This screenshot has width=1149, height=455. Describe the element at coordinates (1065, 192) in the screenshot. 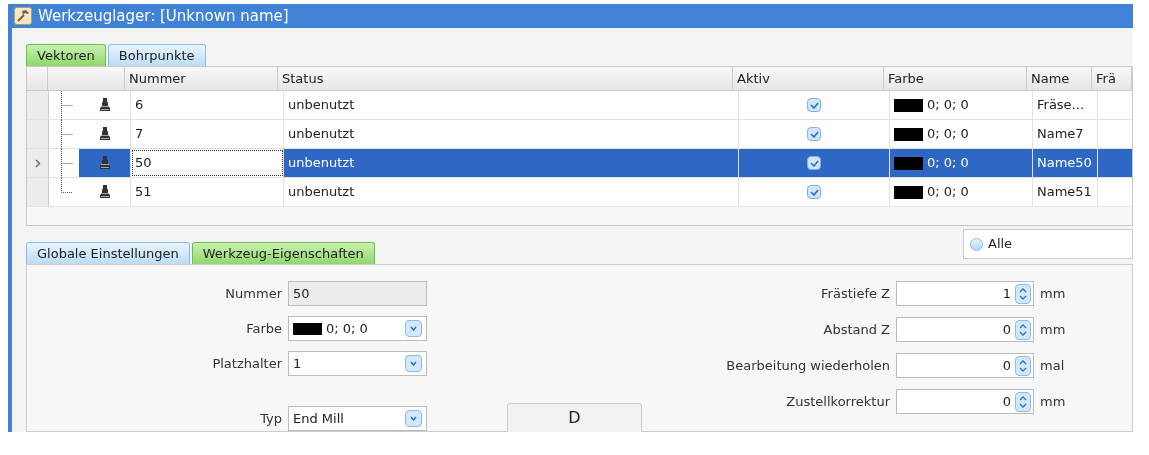

I see `table-cell: Name51` at that location.